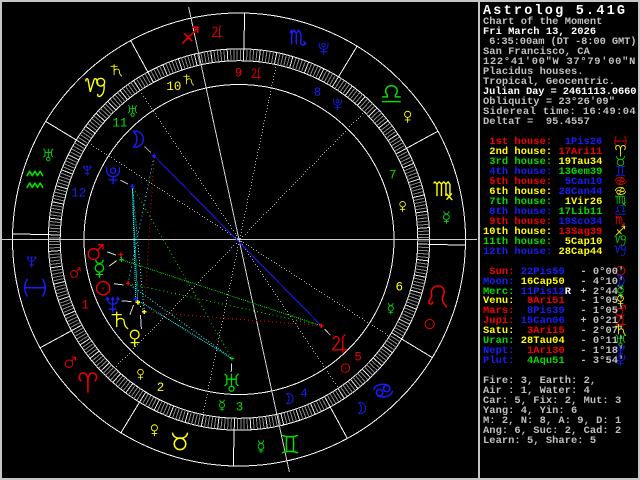  What do you see at coordinates (318, 93) in the screenshot?
I see `svg-text: 8` at bounding box center [318, 93].